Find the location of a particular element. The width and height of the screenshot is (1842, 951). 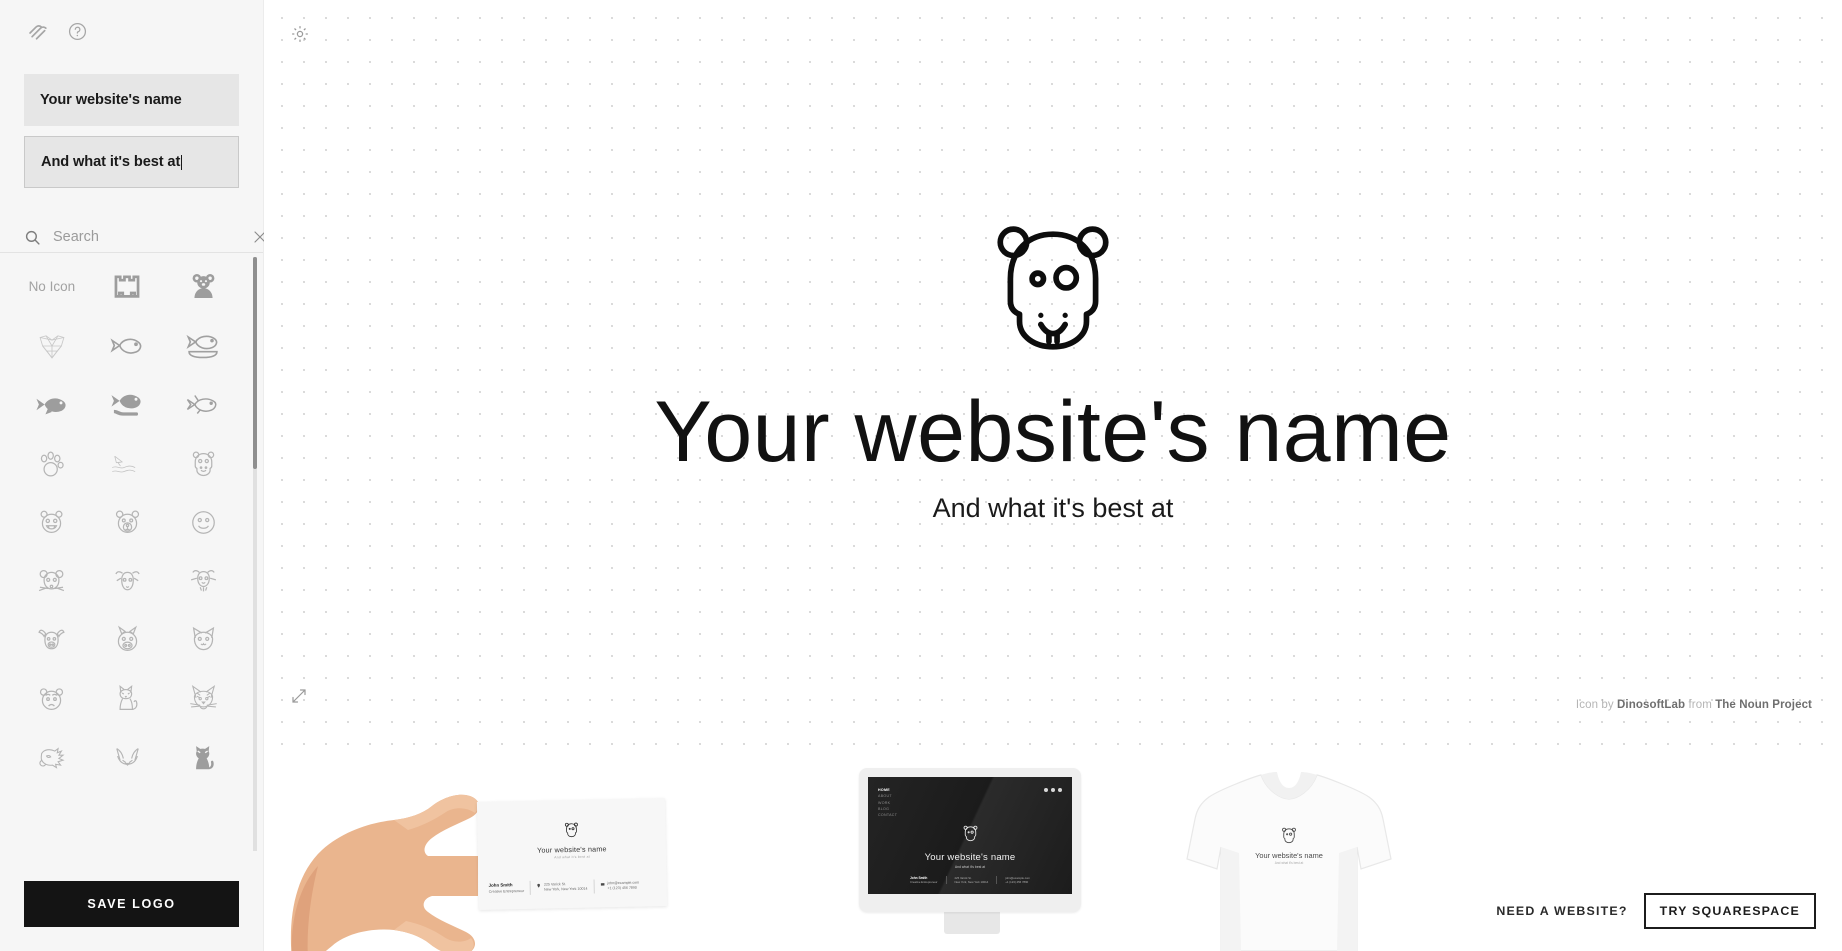

need-website-label: NEED A WEBSITE? is located at coordinates (1562, 911).